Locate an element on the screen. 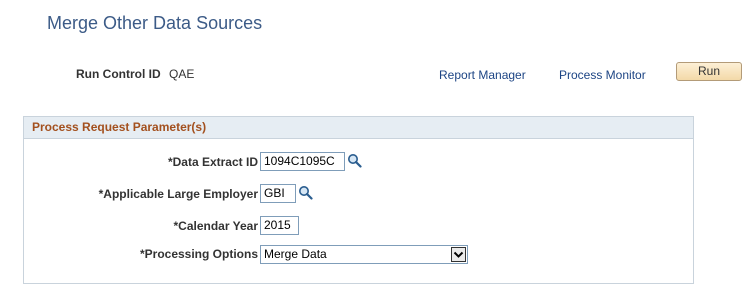 The height and width of the screenshot is (296, 754). page-title: Merge Other Data Sources is located at coordinates (155, 23).